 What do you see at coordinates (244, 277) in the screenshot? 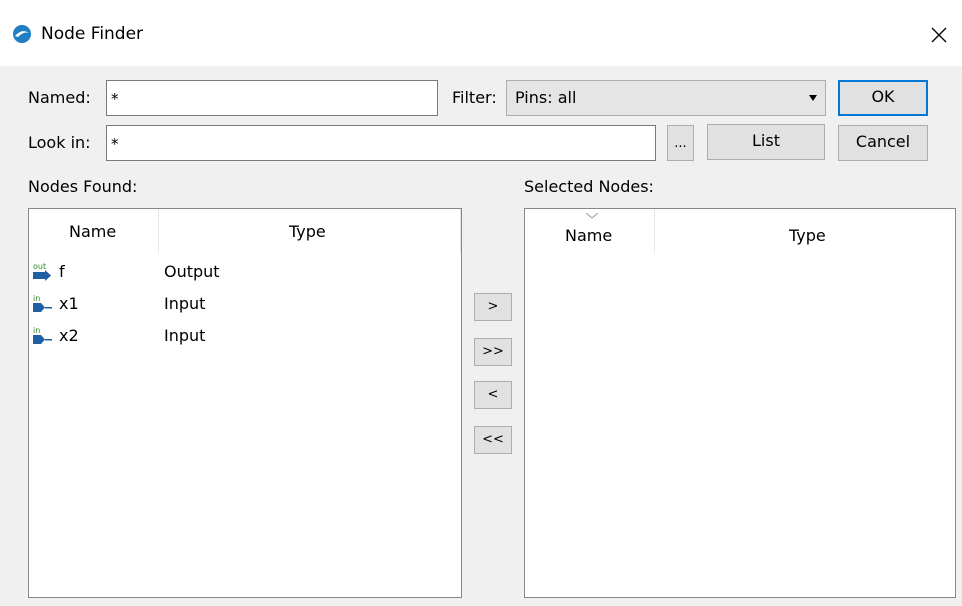
I see `list-item: out f Output` at bounding box center [244, 277].